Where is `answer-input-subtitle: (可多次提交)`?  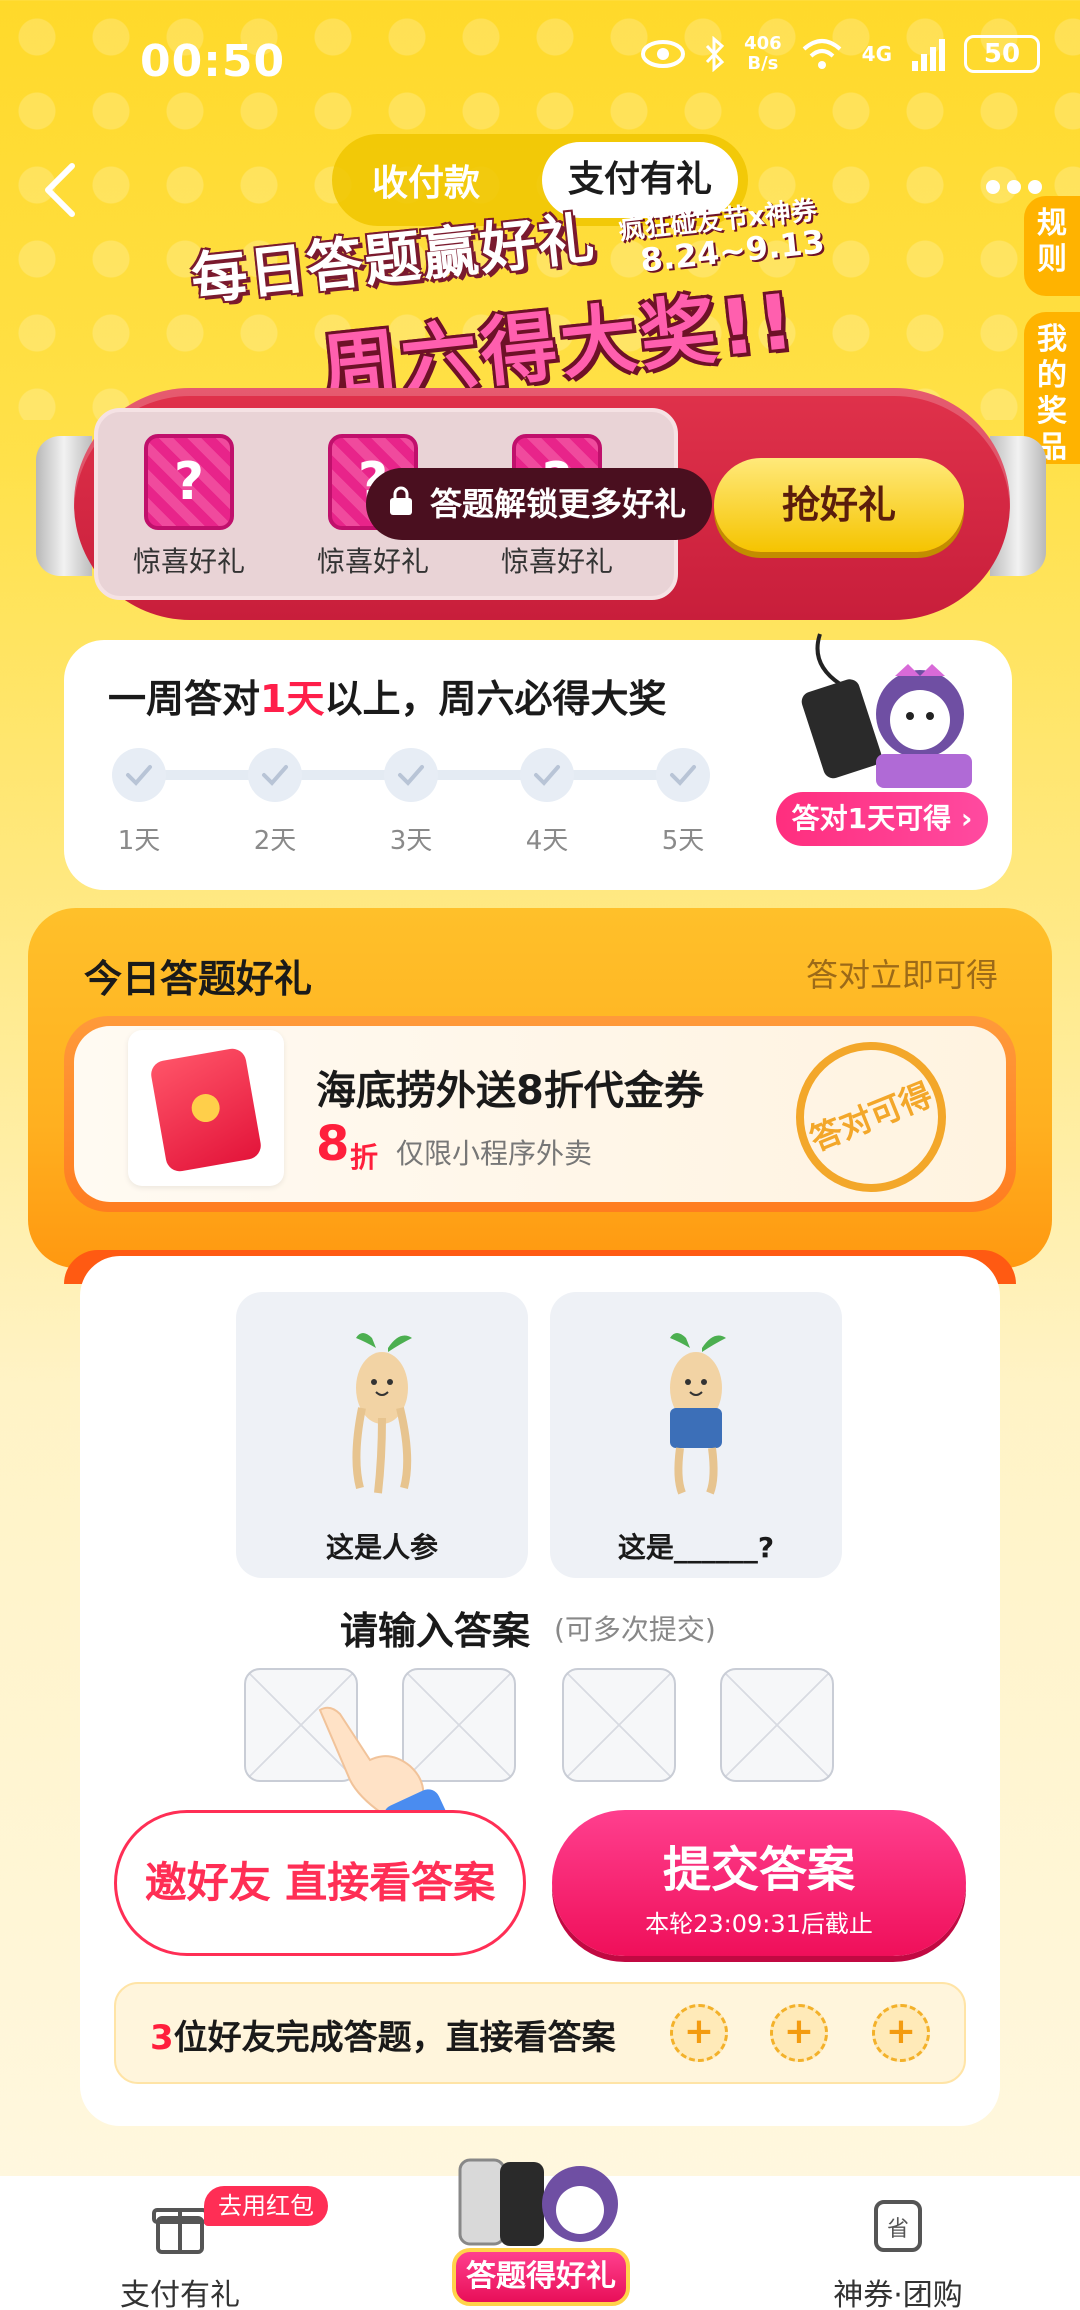 answer-input-subtitle: (可多次提交) is located at coordinates (635, 1629).